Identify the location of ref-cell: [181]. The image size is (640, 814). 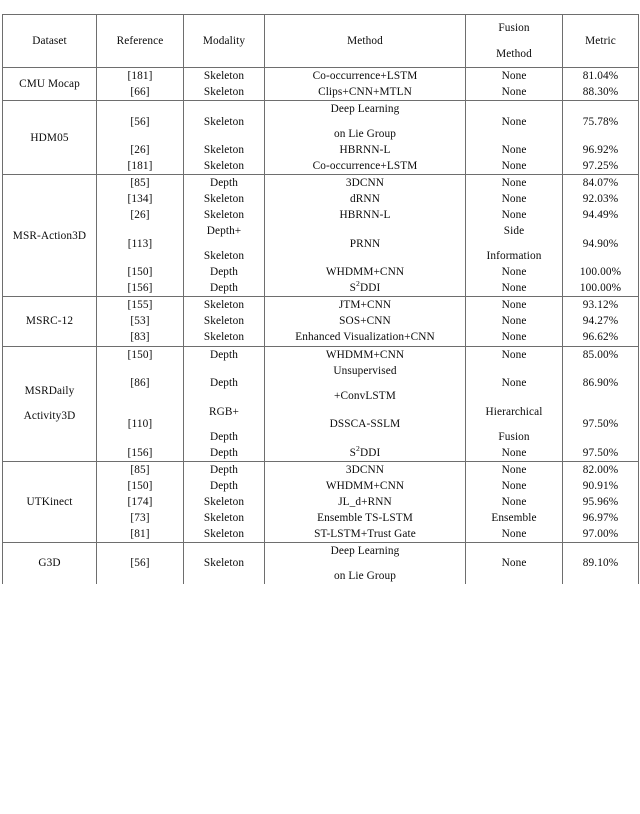
(140, 76).